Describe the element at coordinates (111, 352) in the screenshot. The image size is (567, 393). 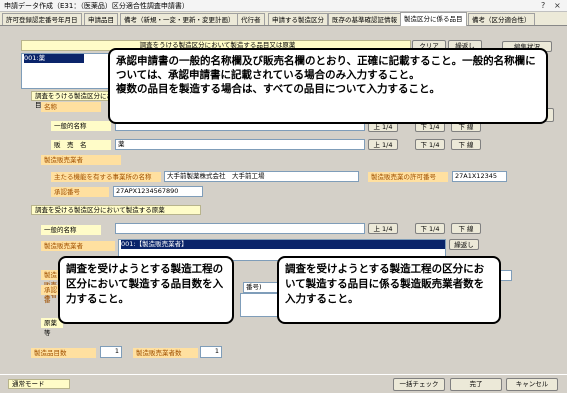
I see `count-field: 1` at that location.